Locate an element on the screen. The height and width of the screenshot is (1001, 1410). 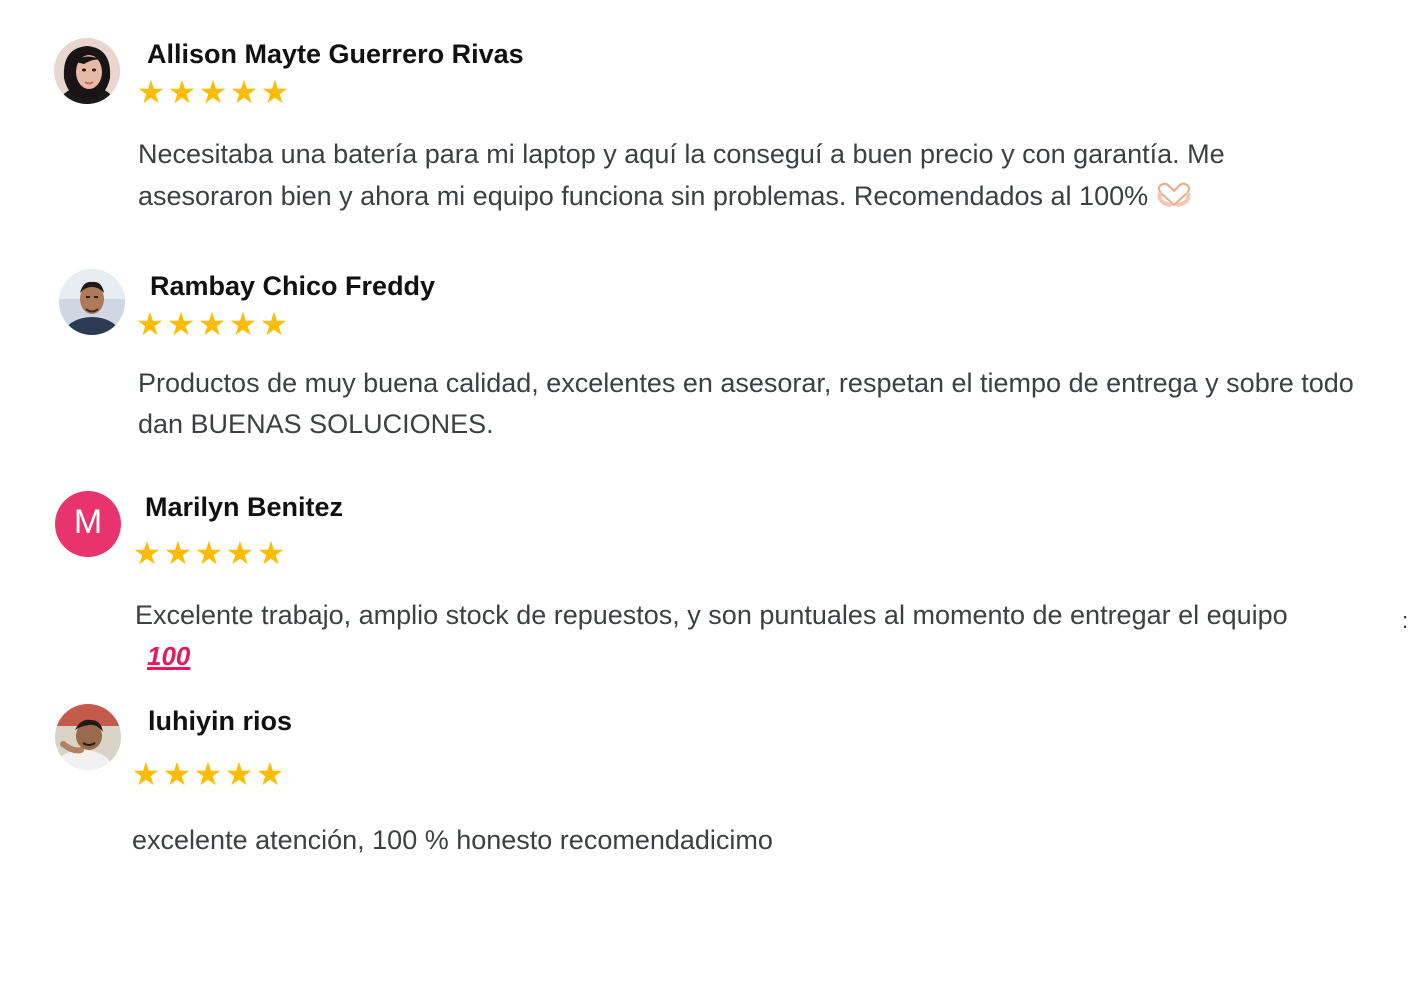
reviewer-name: Marilyn Benitez is located at coordinates (244, 507).